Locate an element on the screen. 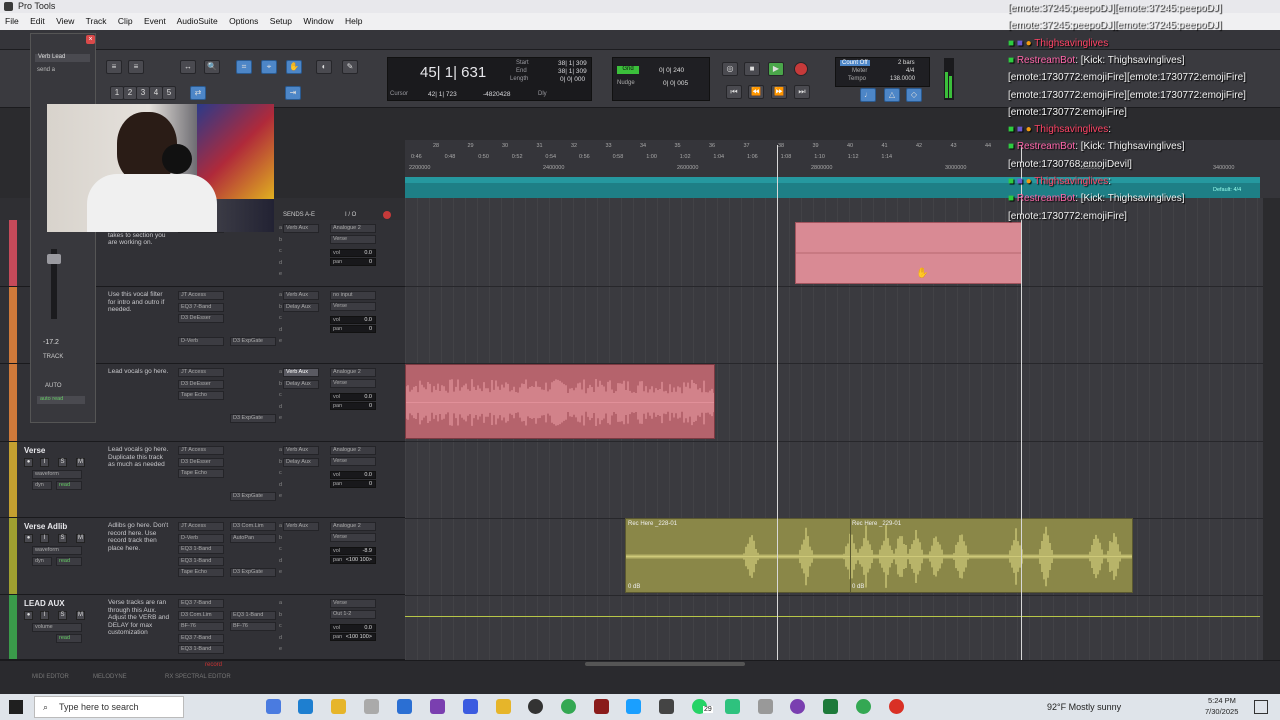  track-height-3: 3 is located at coordinates (143, 93).